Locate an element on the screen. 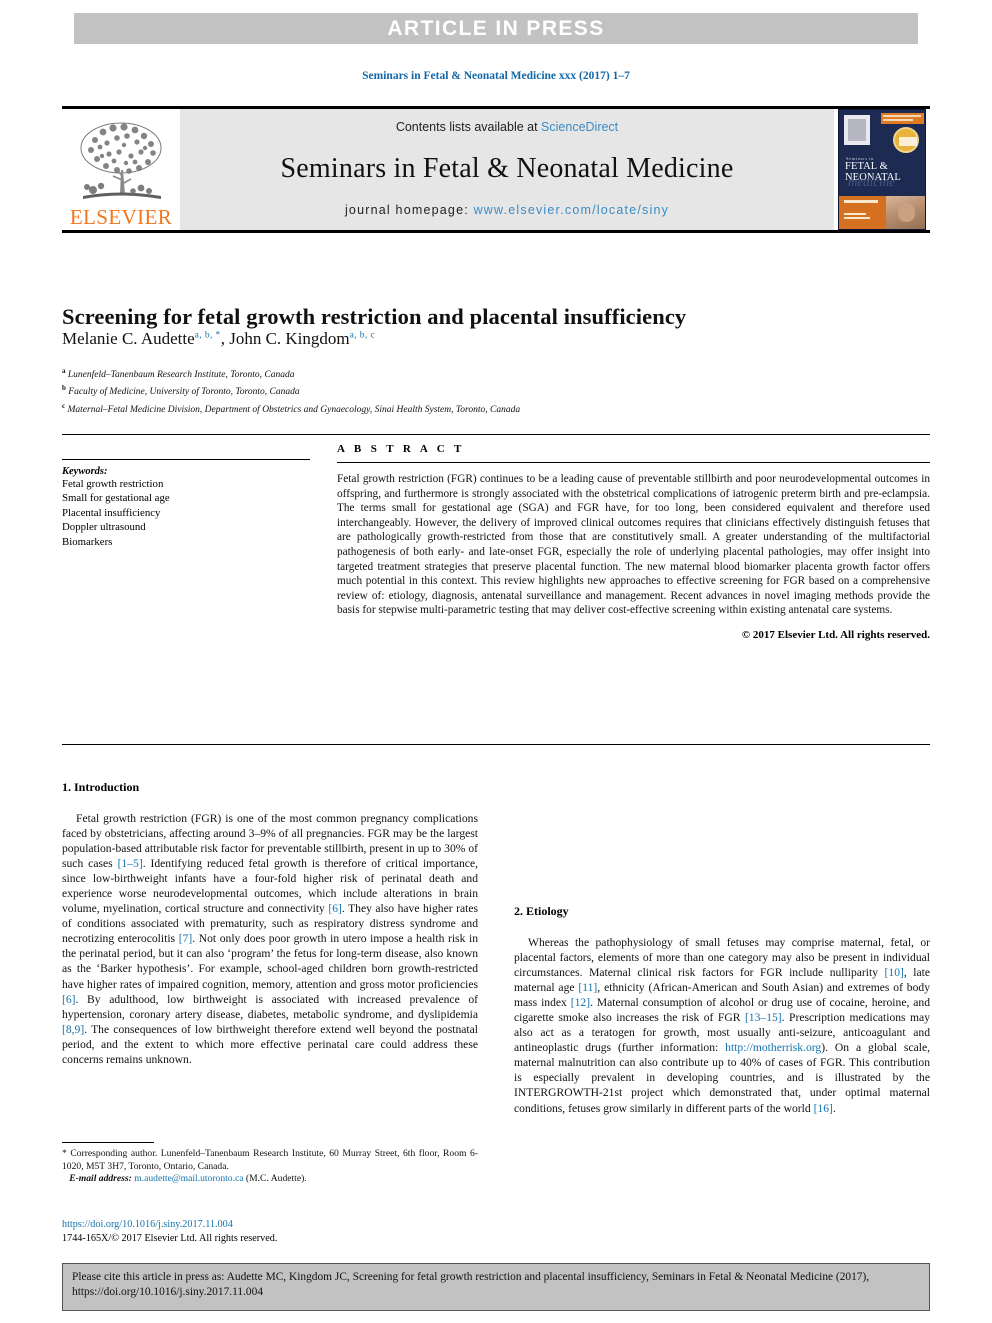 The height and width of the screenshot is (1323, 992). author-marks-2: a, b, c is located at coordinates (362, 335).